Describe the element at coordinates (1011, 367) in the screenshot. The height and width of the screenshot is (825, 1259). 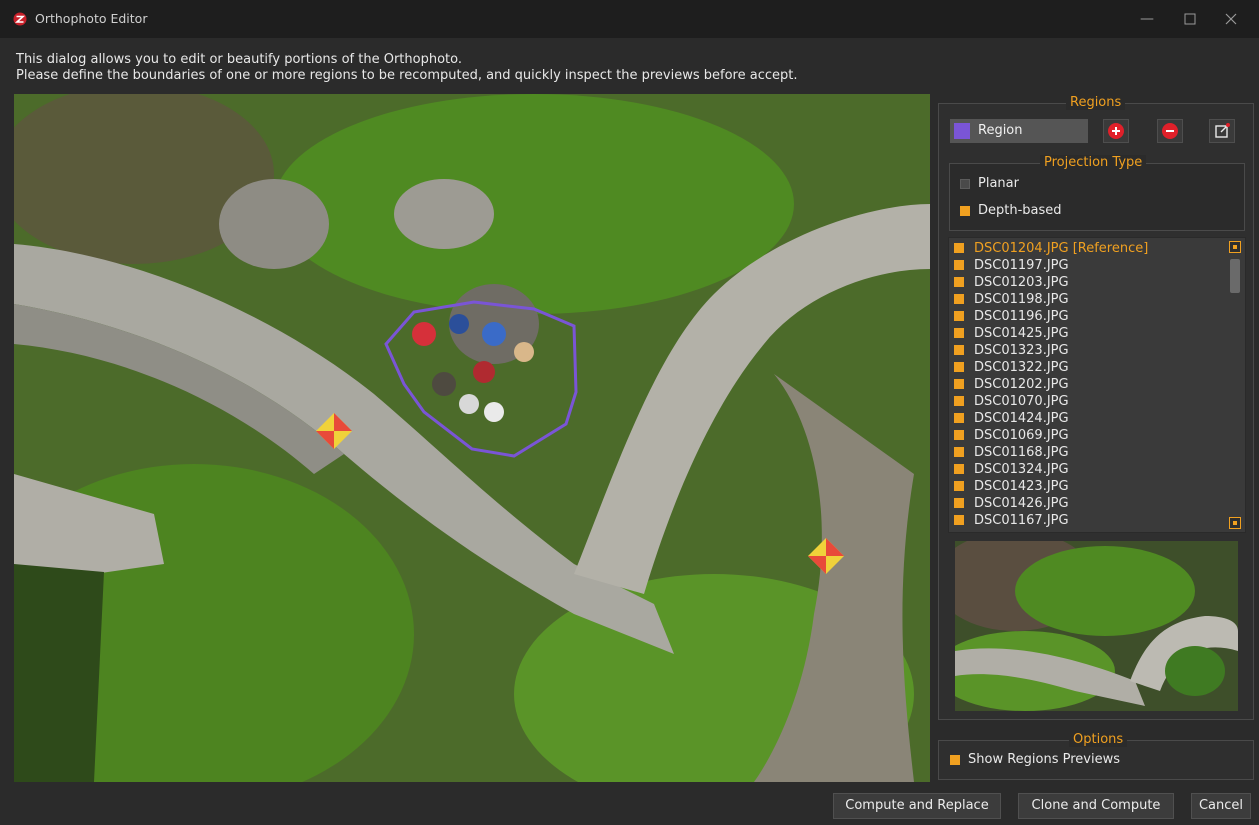
I see `list-item: DSC01322.JPG` at that location.